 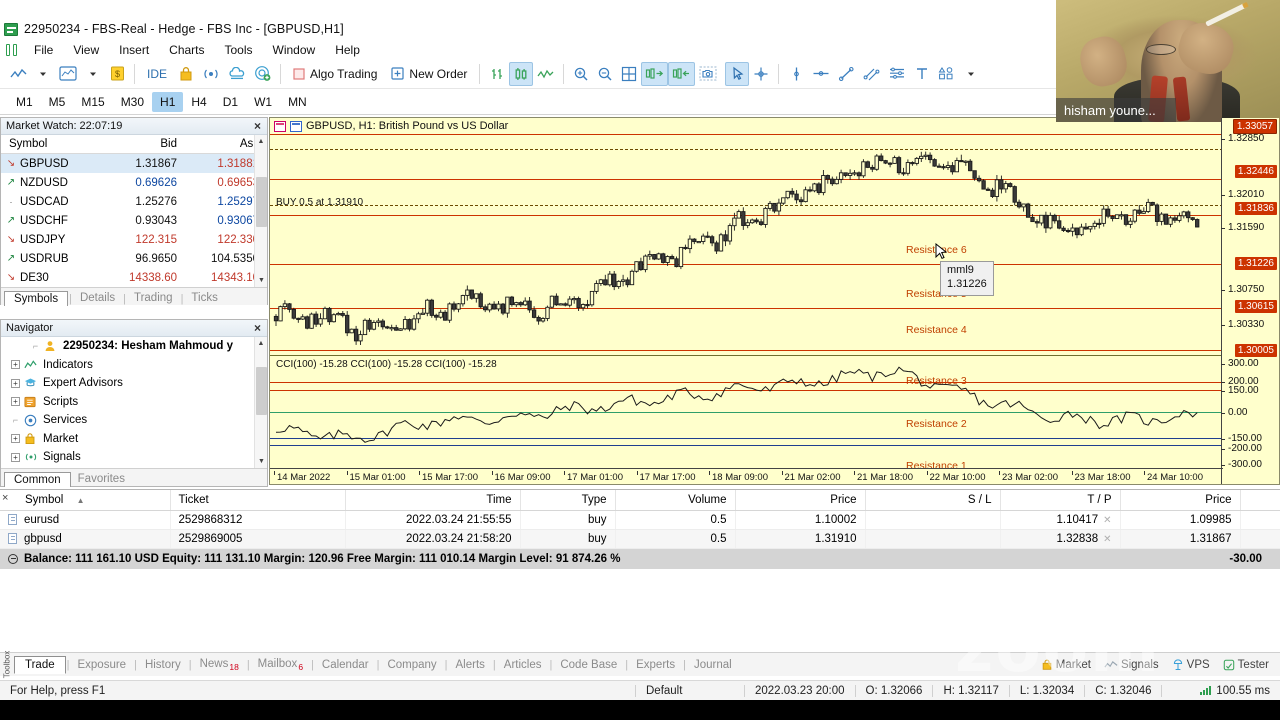 What do you see at coordinates (922, 74) in the screenshot?
I see `text-icon` at bounding box center [922, 74].